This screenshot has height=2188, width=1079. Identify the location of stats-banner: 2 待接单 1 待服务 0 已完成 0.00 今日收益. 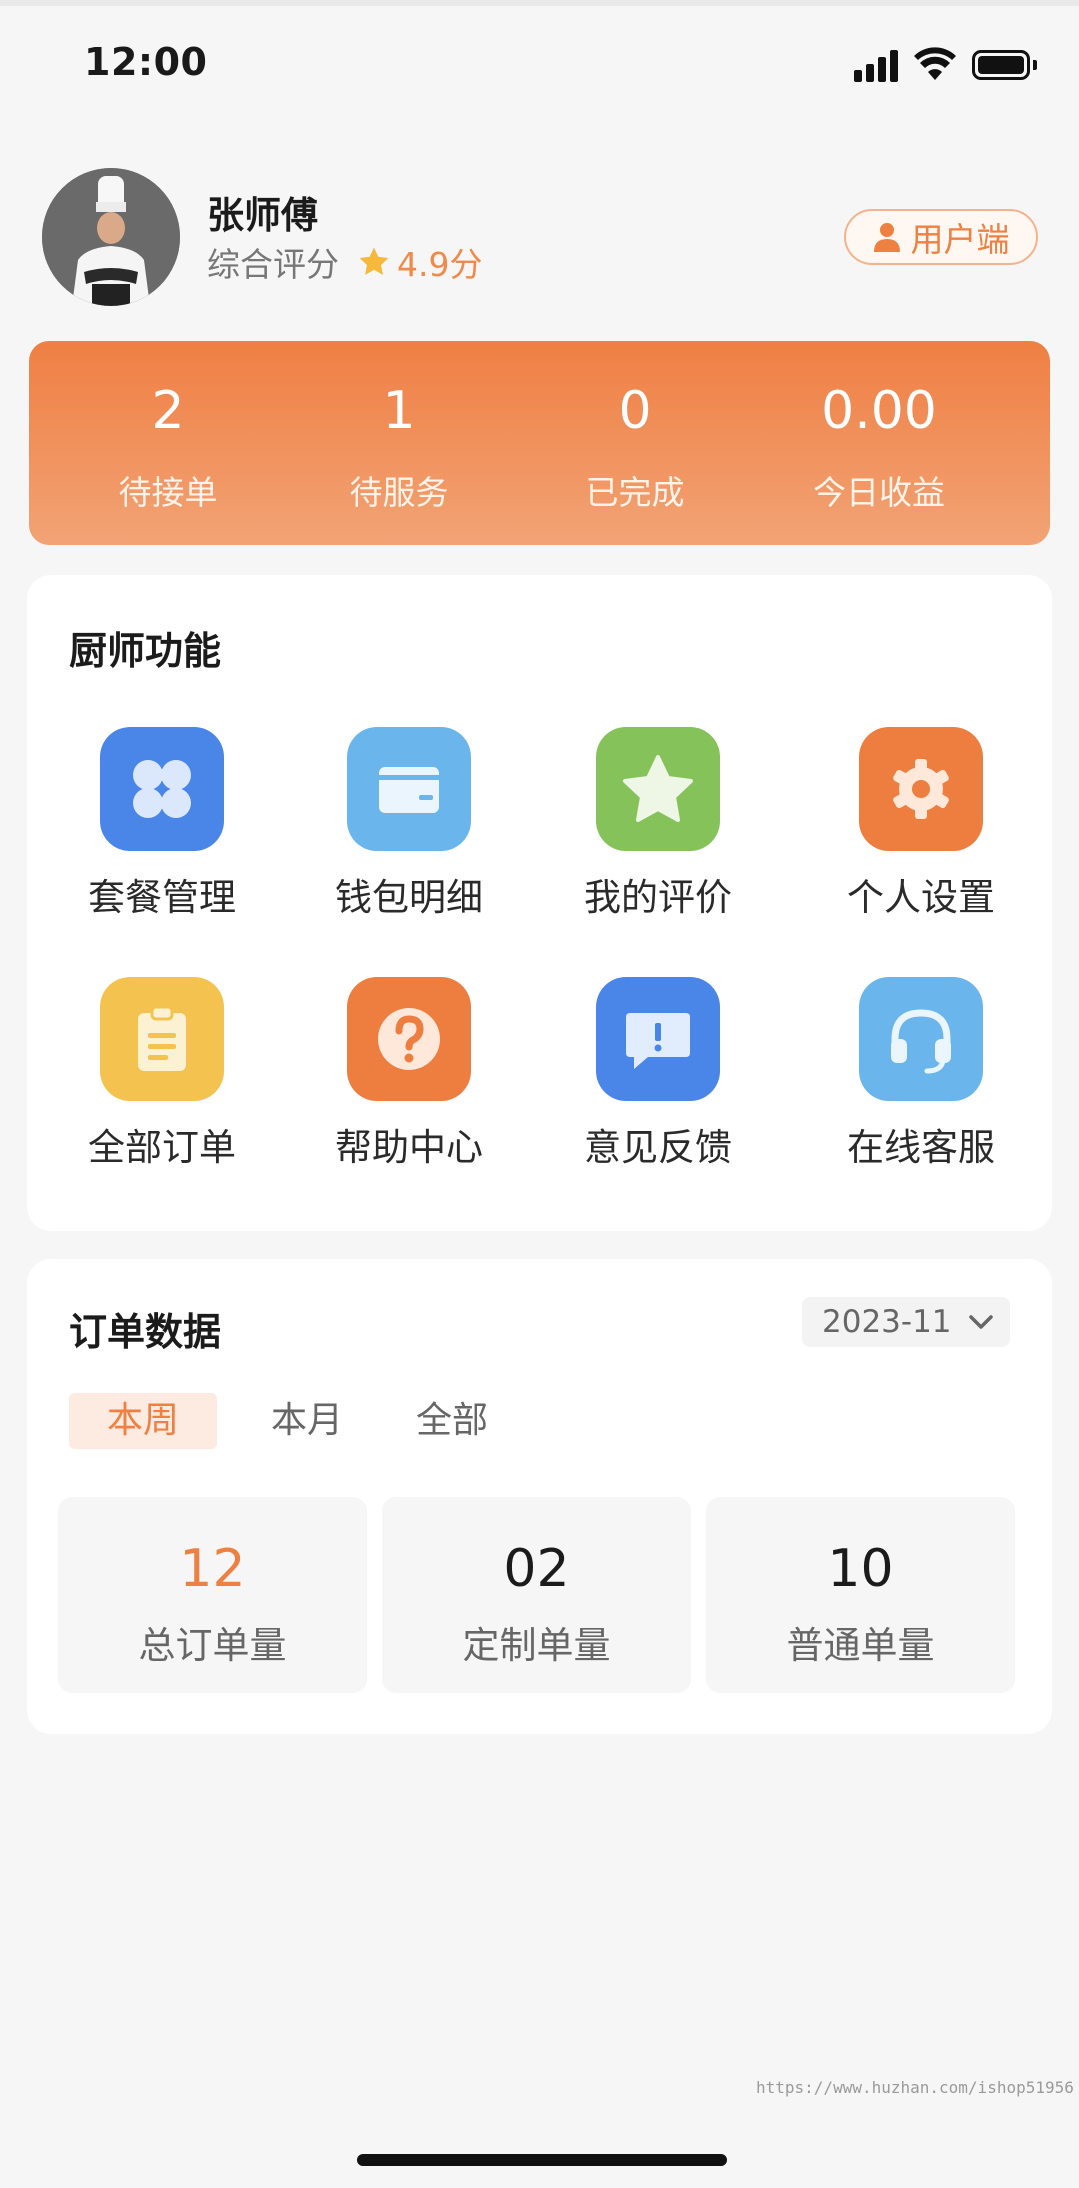
(539, 443).